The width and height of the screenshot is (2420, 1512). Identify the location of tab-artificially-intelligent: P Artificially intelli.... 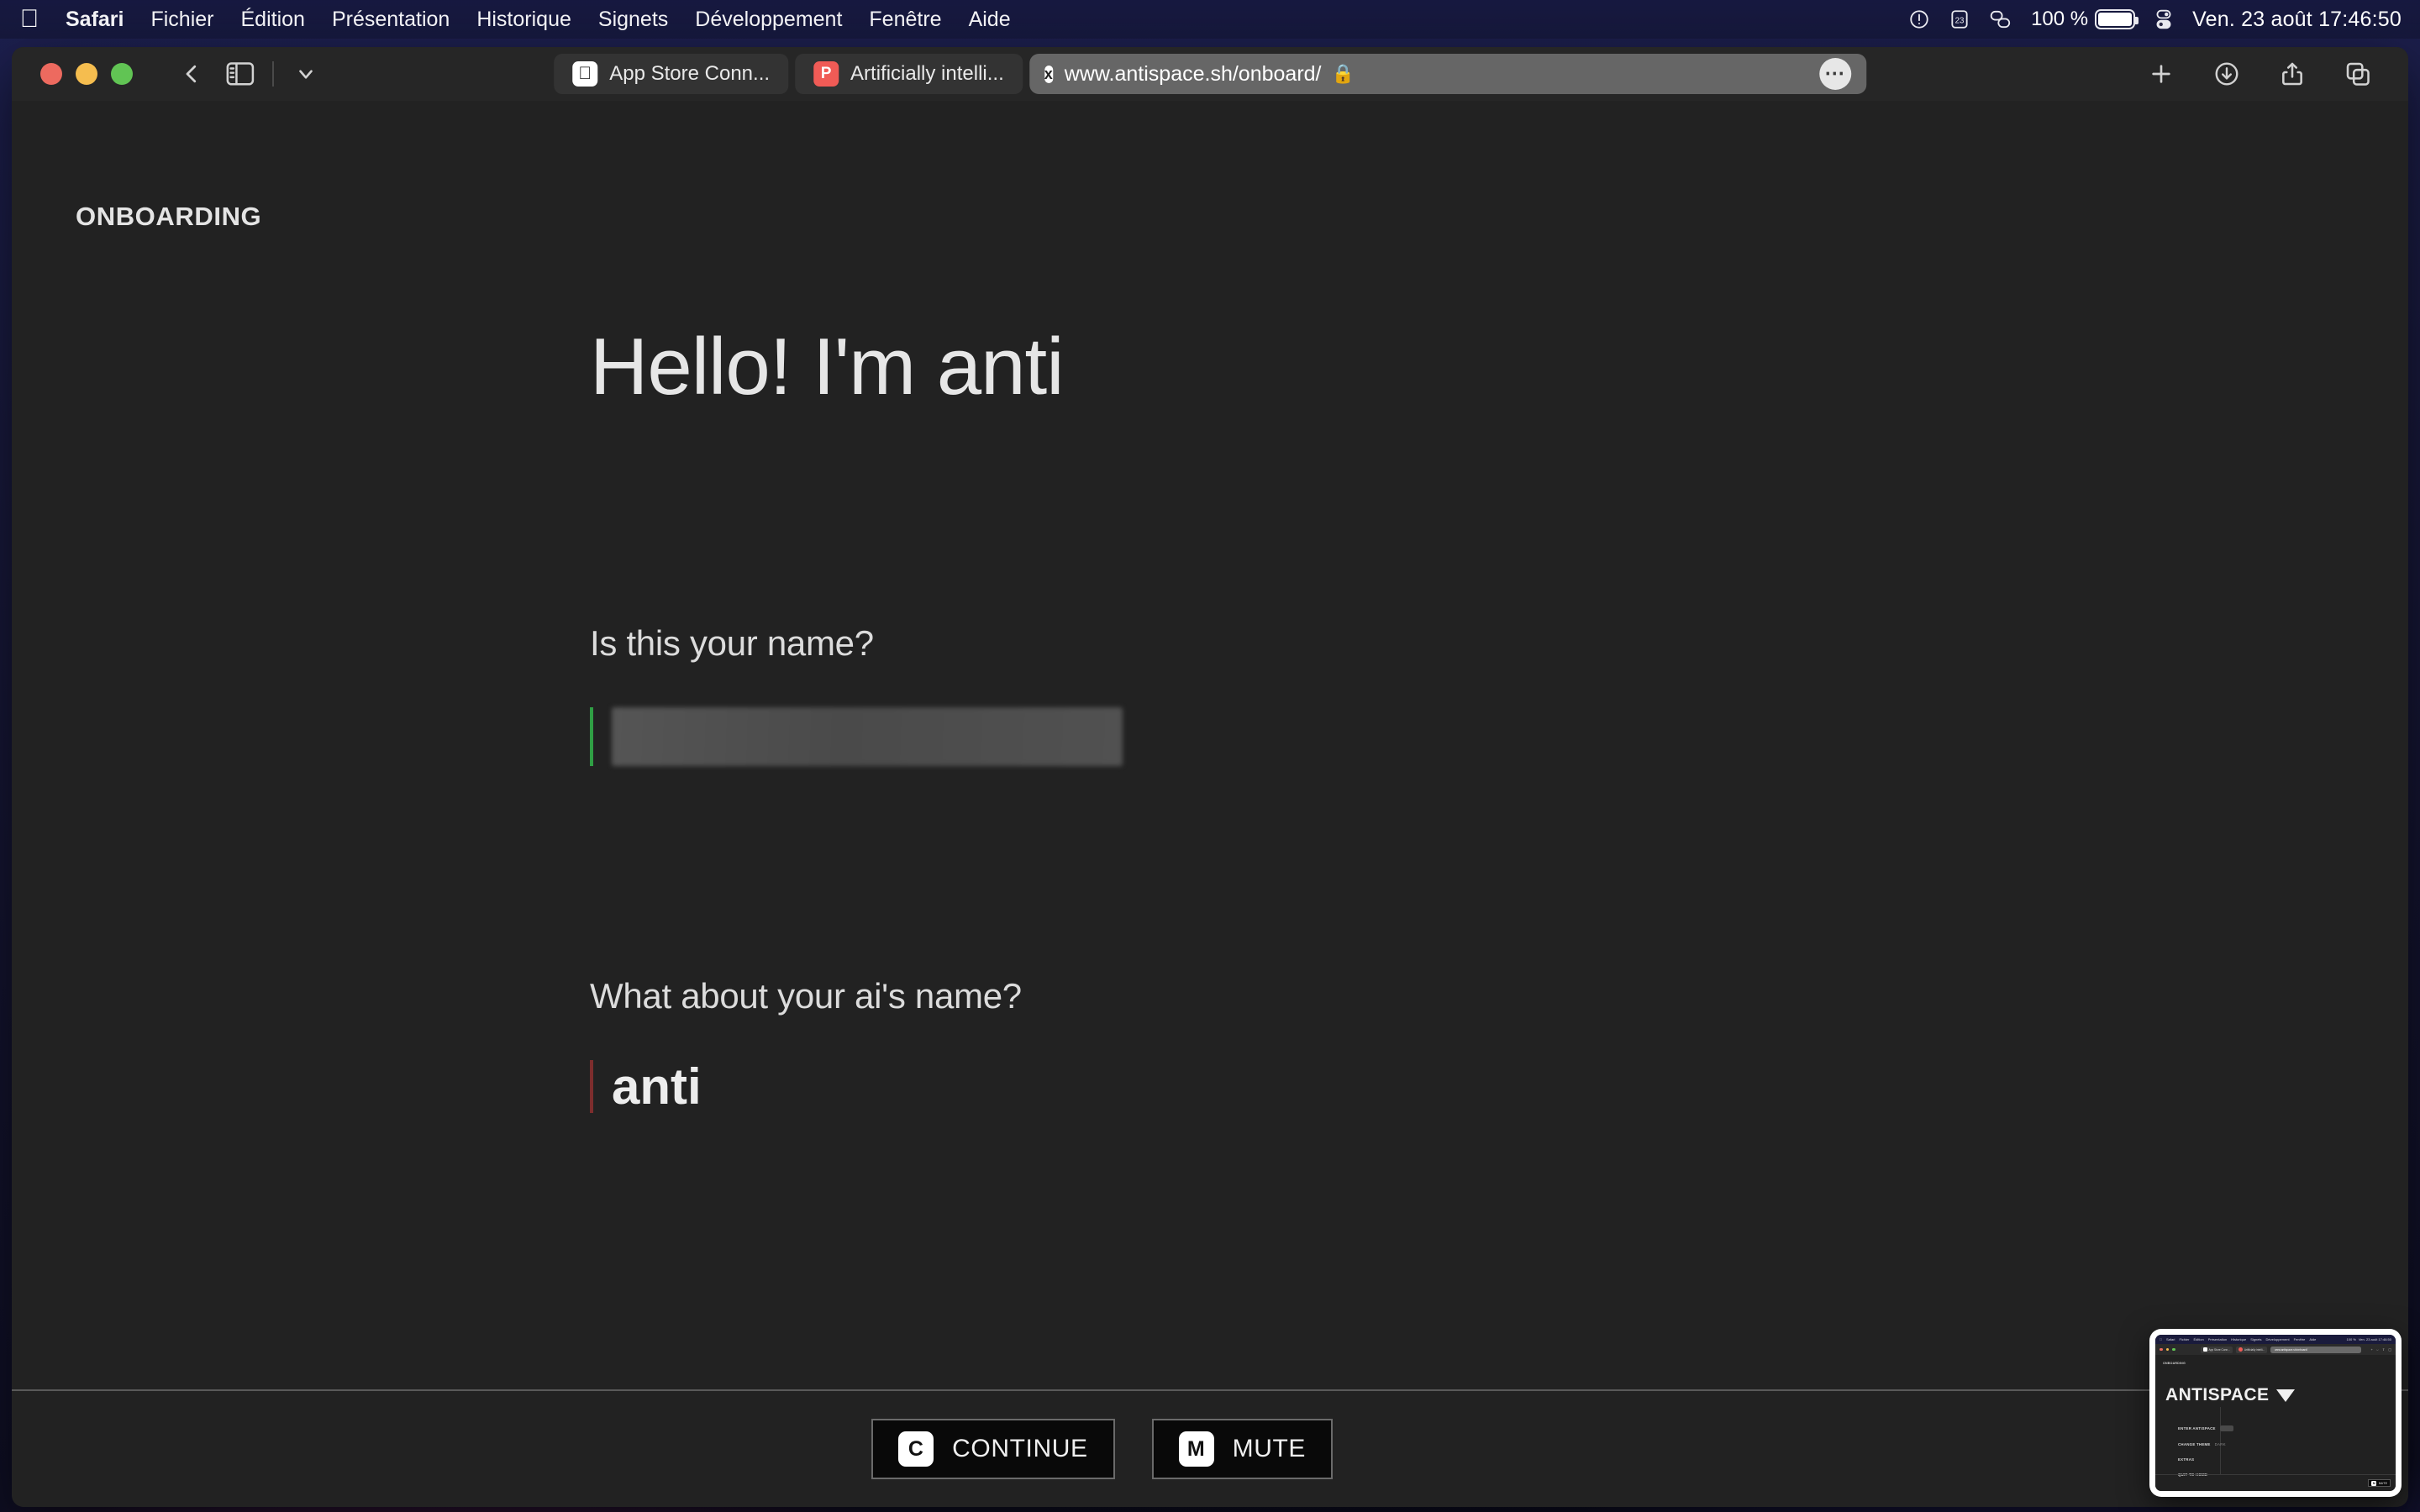
(909, 74).